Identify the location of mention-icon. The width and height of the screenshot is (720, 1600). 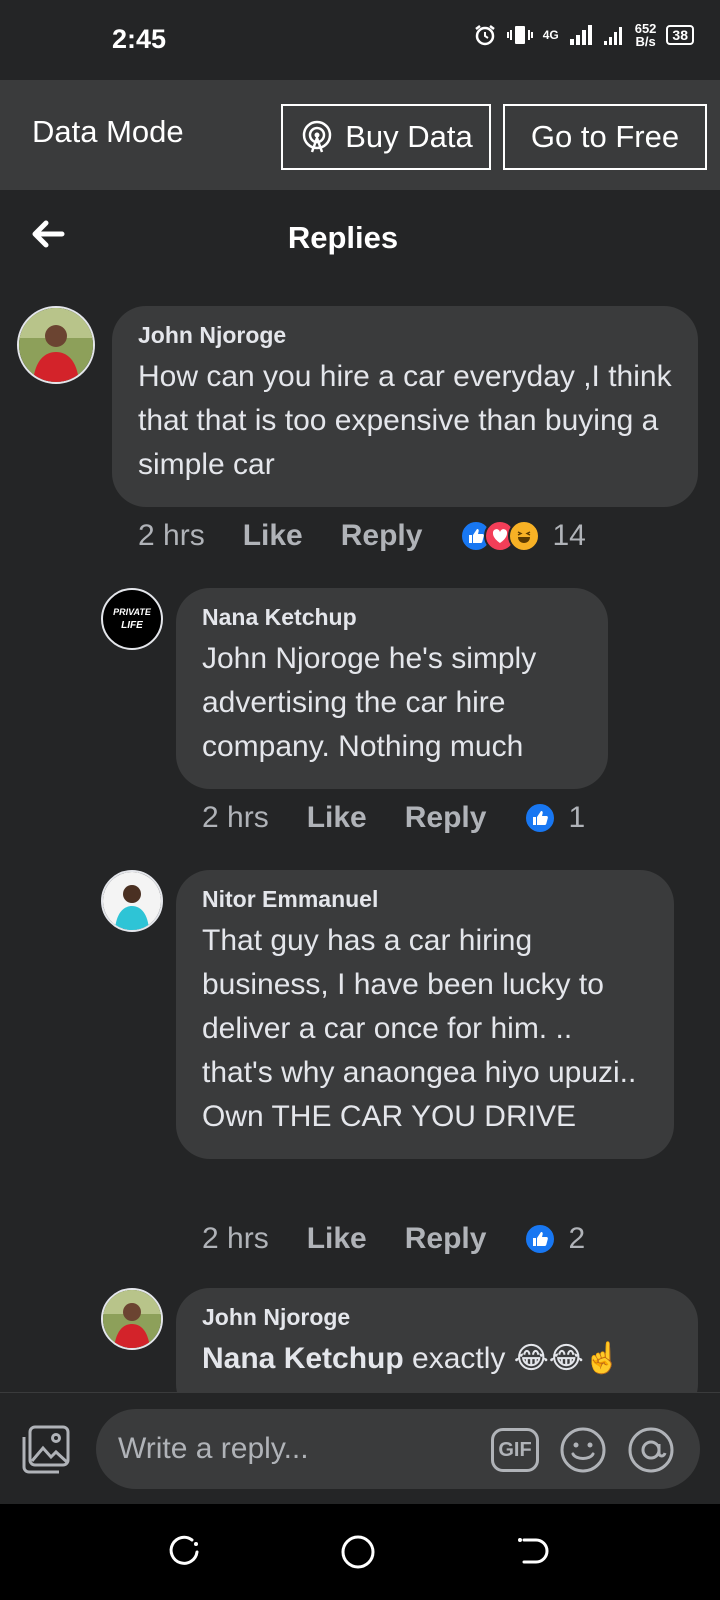
(651, 1450).